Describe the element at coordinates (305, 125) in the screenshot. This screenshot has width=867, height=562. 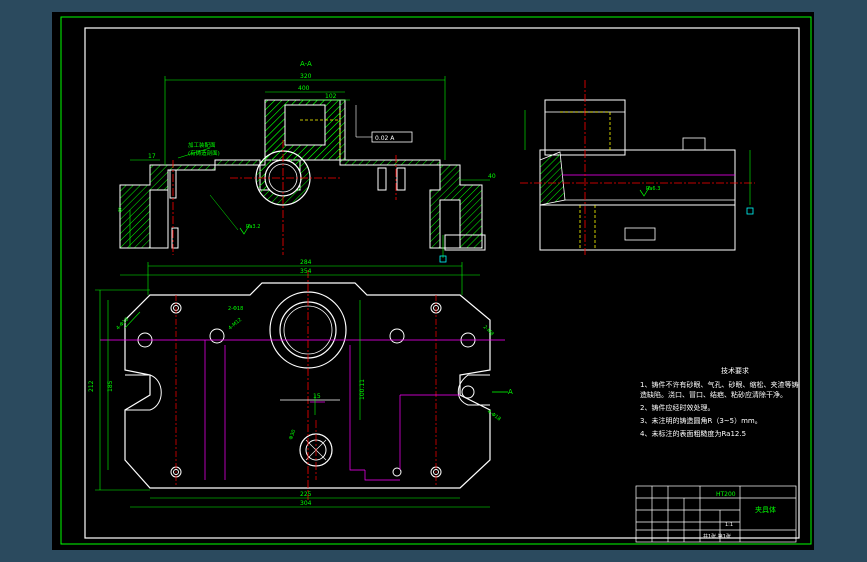
I see `section-pocket` at that location.